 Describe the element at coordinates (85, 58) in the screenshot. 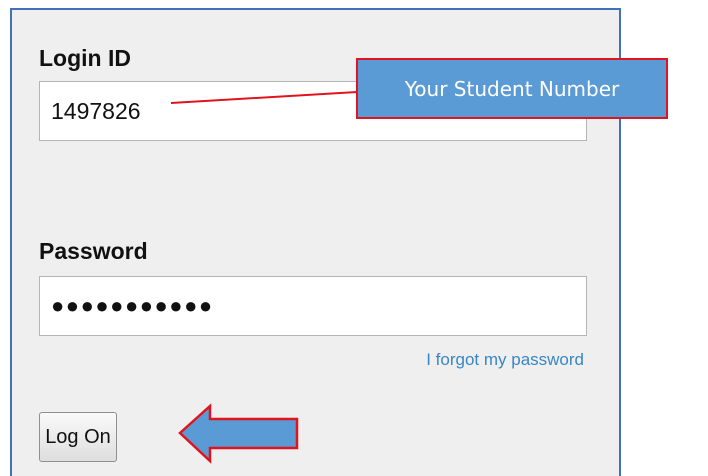

I see `login-id-label: Login ID` at that location.